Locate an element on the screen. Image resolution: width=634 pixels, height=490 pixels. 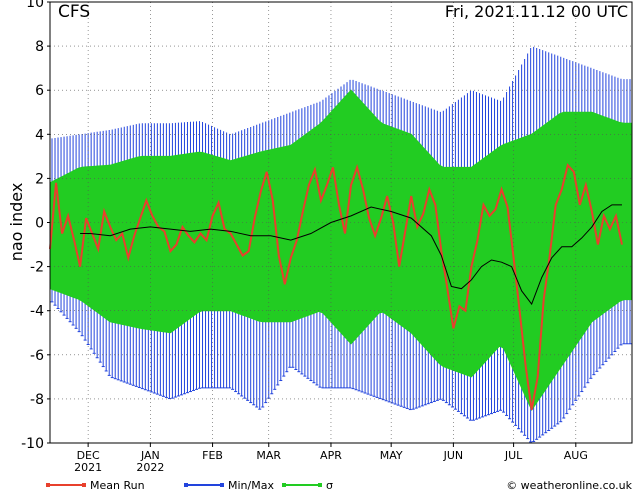
x-tick-label: MAR is located at coordinates (268, 455).